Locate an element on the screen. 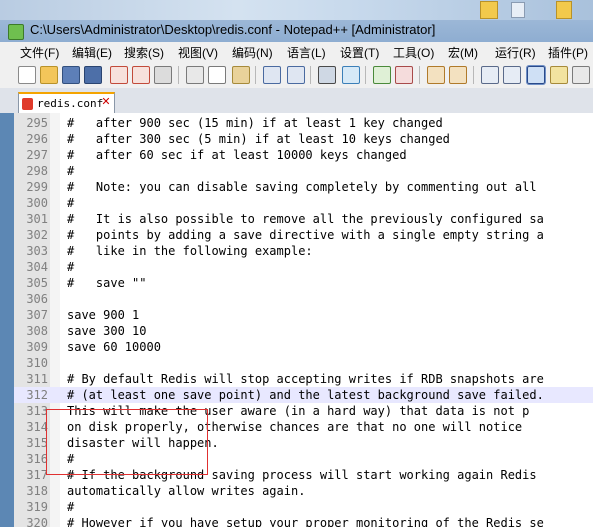  code-line: 304 # is located at coordinates (303, 267).